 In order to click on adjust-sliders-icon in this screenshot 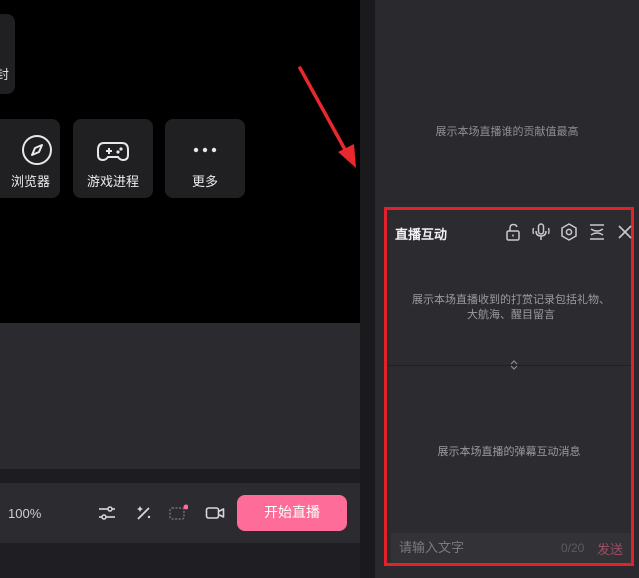, I will do `click(107, 513)`.